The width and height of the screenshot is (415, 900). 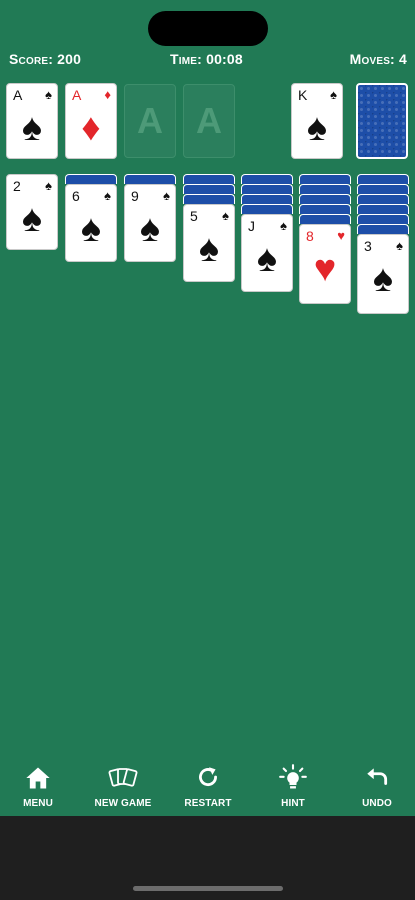 What do you see at coordinates (293, 779) in the screenshot?
I see `lightbulb-icon` at bounding box center [293, 779].